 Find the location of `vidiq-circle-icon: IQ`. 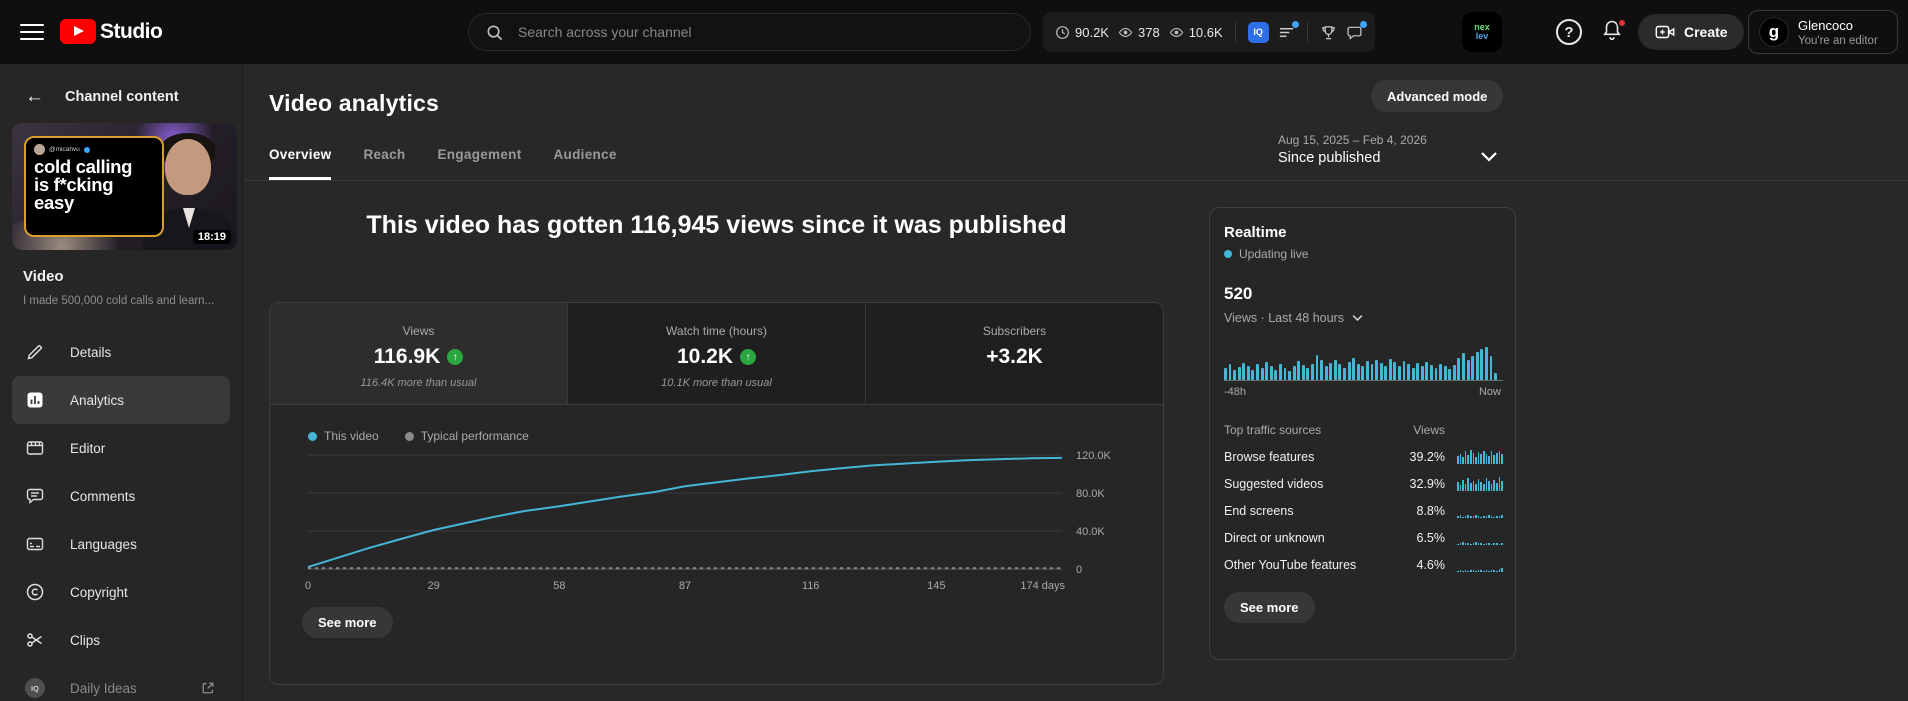

vidiq-circle-icon: IQ is located at coordinates (35, 688).